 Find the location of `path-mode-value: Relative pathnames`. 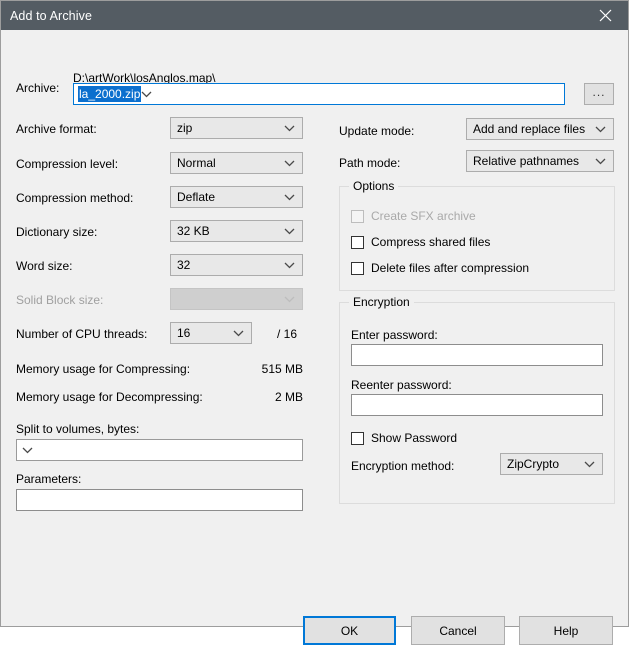

path-mode-value: Relative pathnames is located at coordinates (526, 161).